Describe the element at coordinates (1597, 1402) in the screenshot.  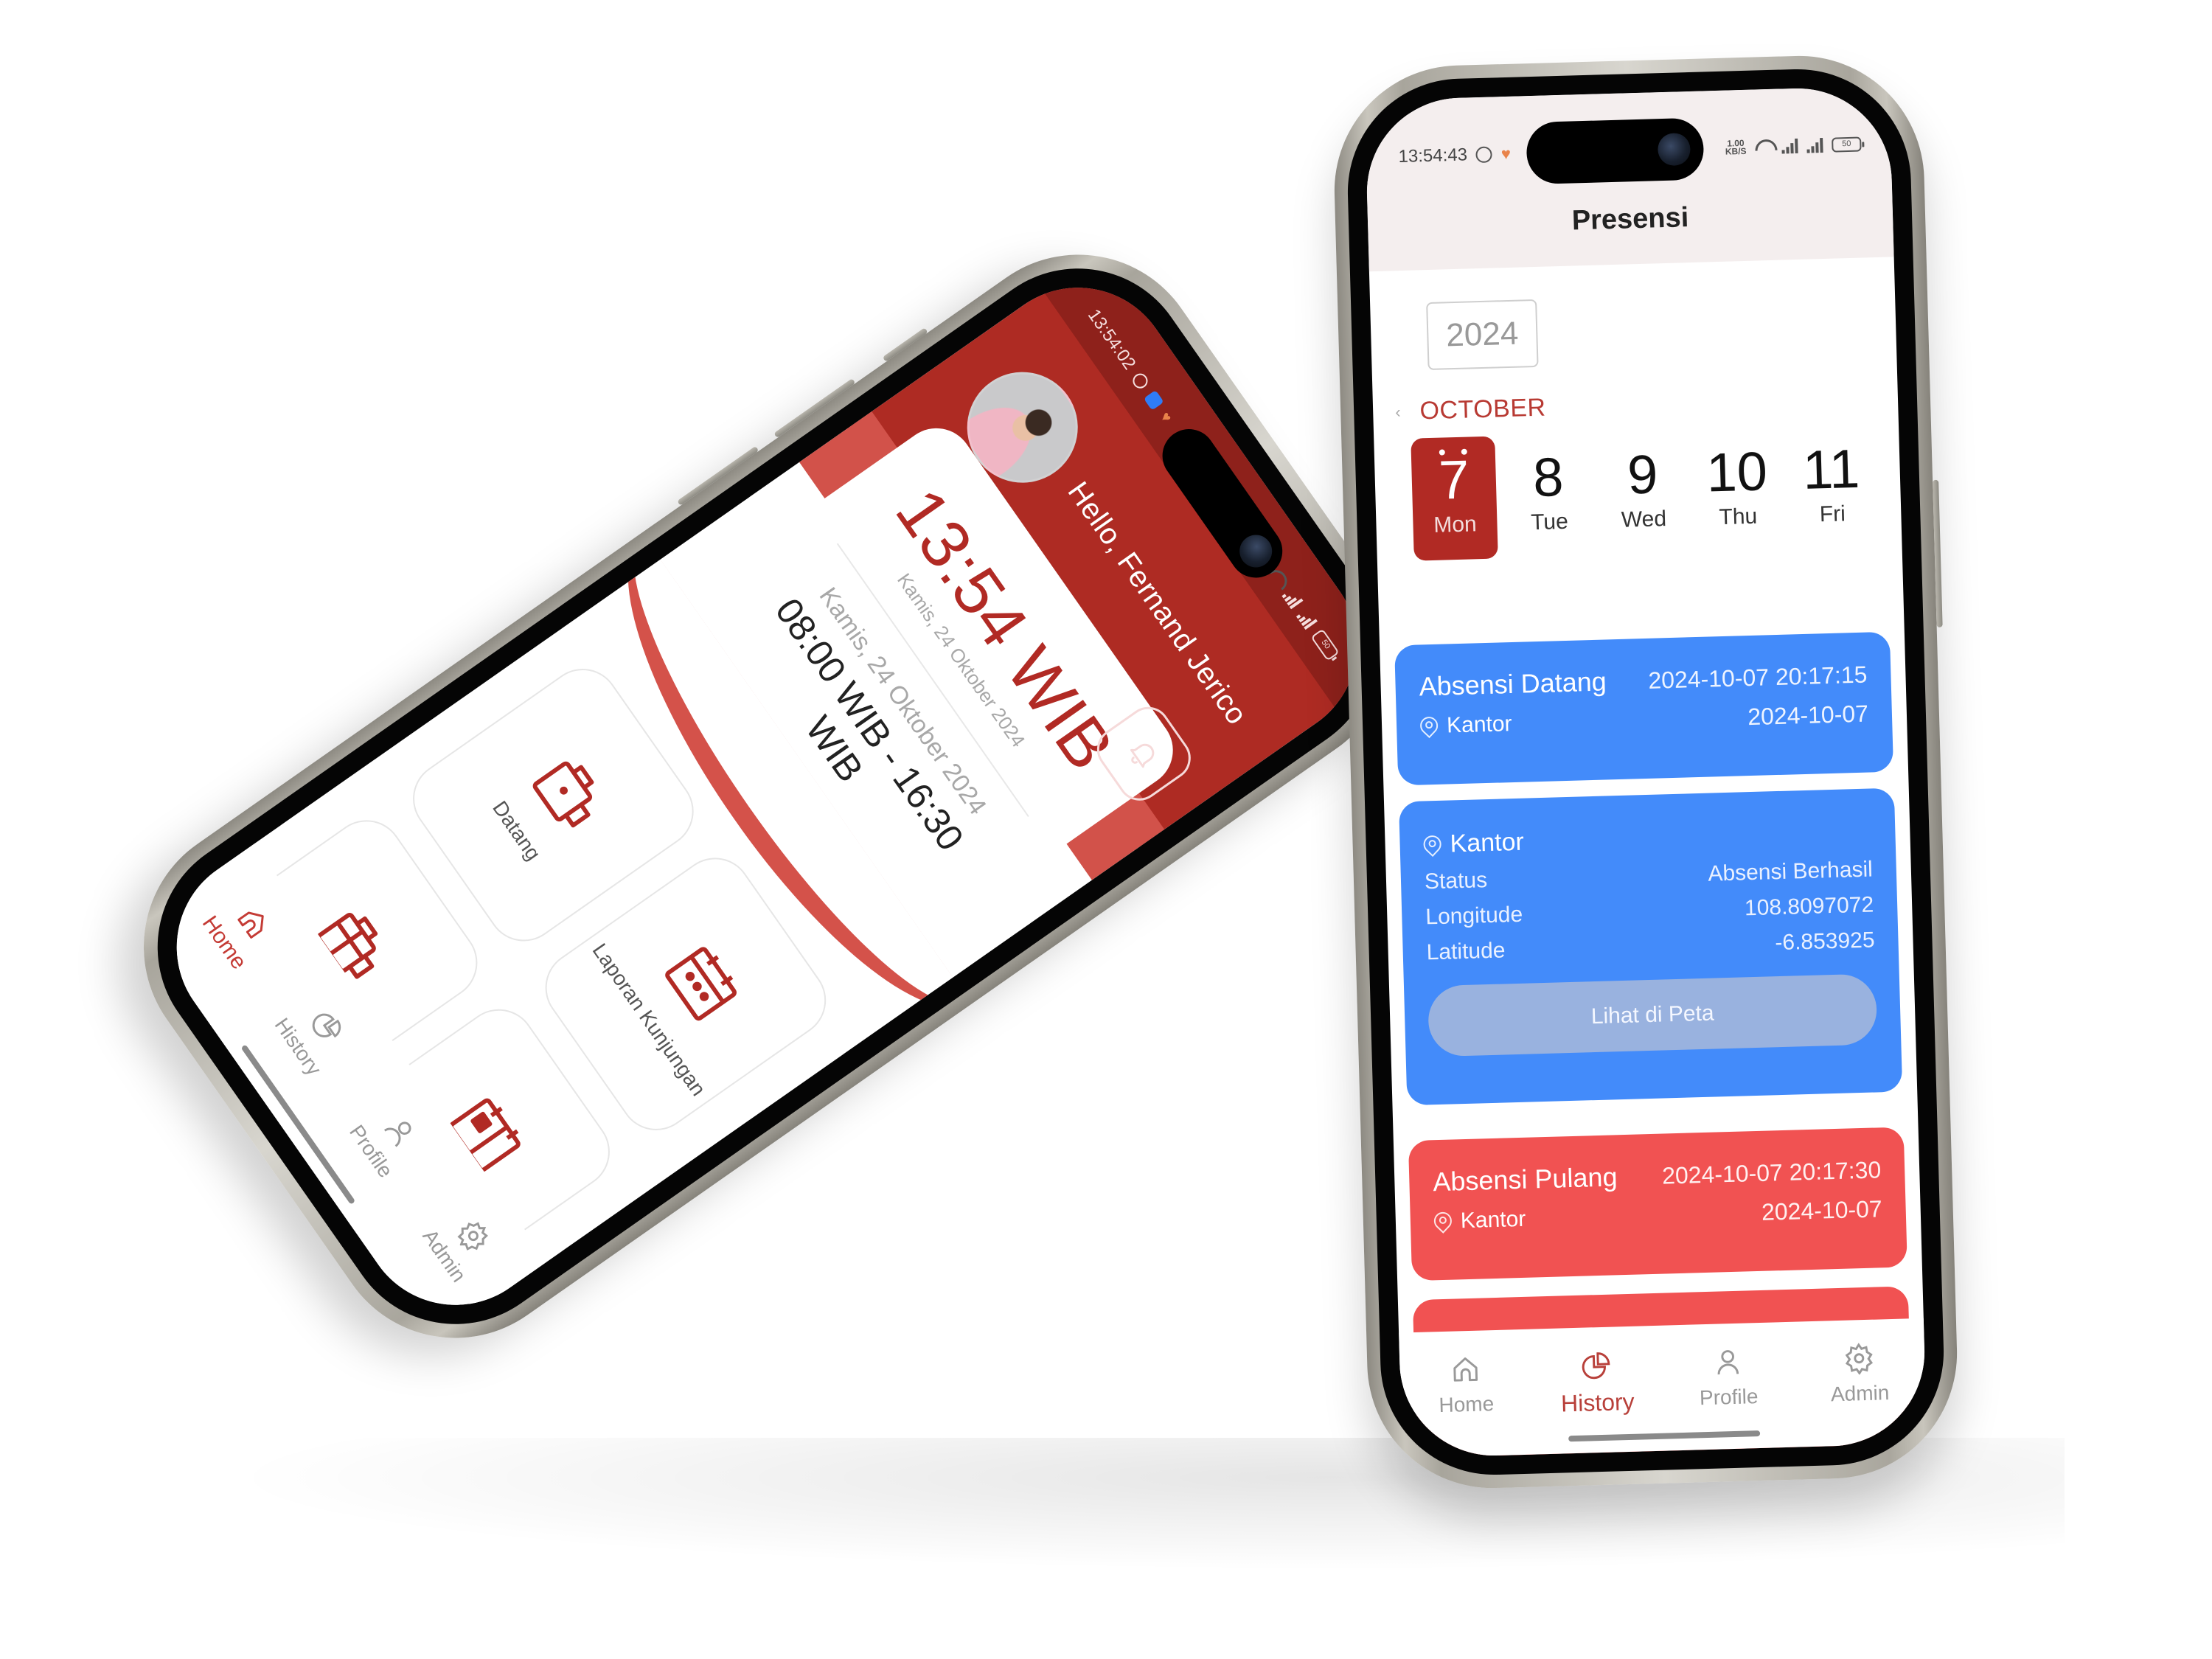
I see `nav-label: History` at that location.